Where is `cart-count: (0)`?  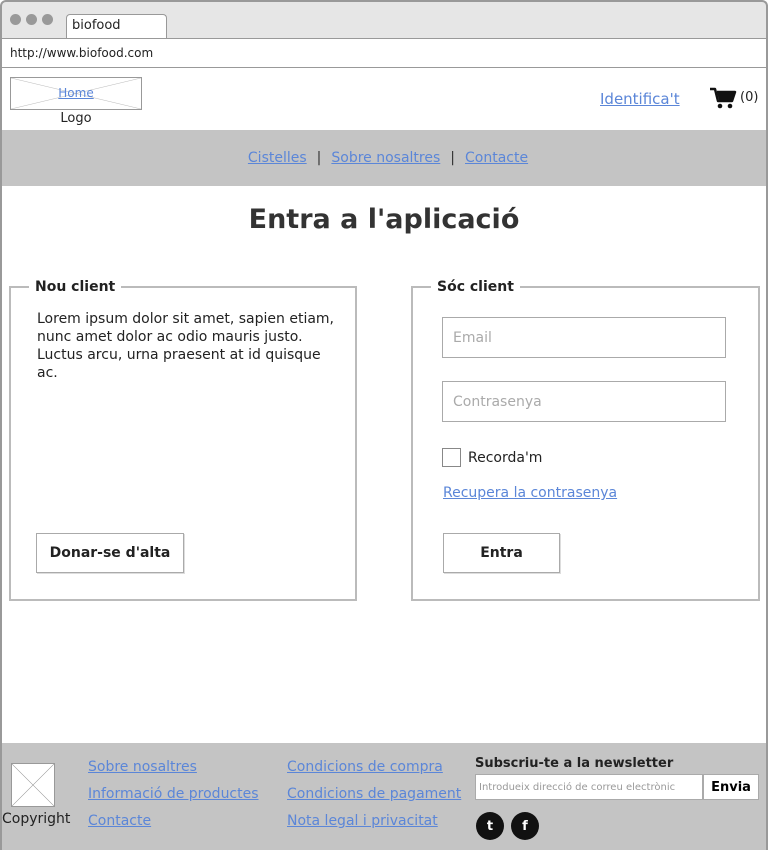
cart-count: (0) is located at coordinates (749, 97).